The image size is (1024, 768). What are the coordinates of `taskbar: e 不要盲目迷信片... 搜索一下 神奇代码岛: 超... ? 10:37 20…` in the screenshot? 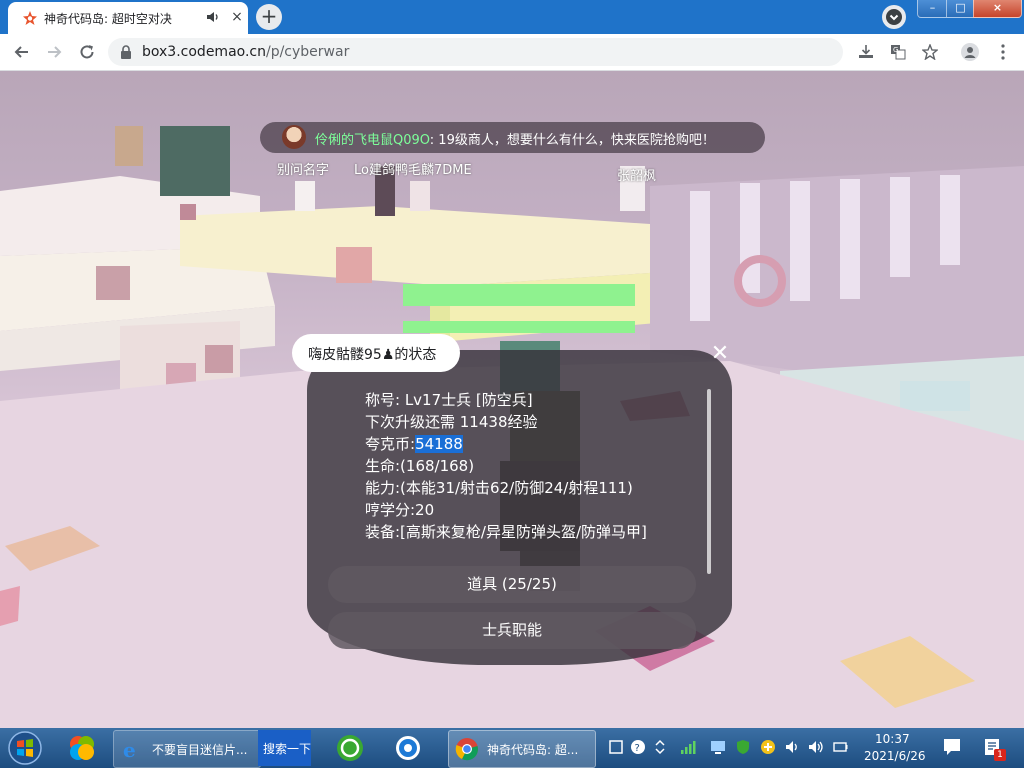 It's located at (512, 748).